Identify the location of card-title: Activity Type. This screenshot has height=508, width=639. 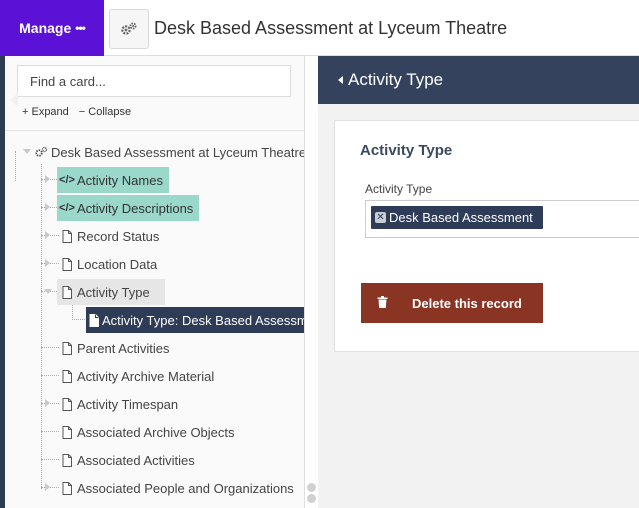
(406, 150).